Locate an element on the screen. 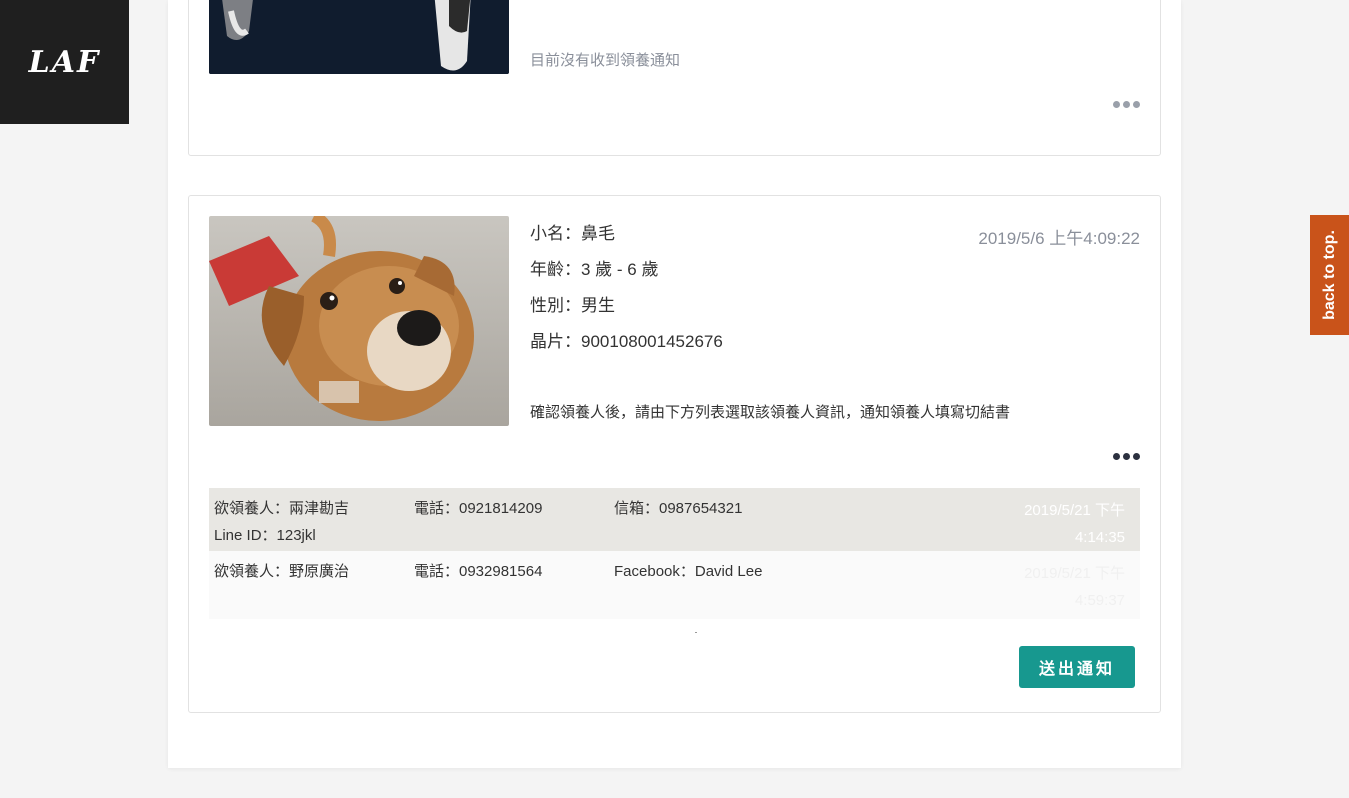  pet-gender: 男生 is located at coordinates (598, 305).